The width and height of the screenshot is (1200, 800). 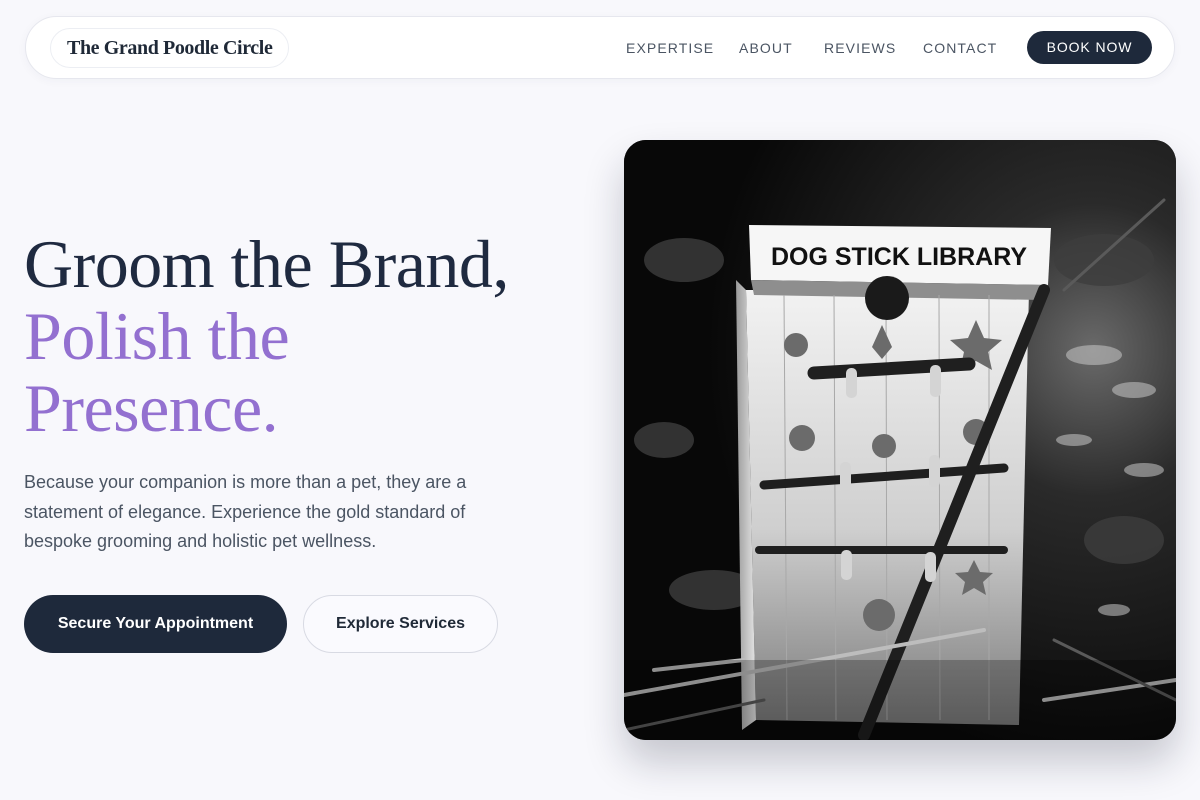 What do you see at coordinates (266, 264) in the screenshot?
I see `headline-line-1: Groom the Brand,` at bounding box center [266, 264].